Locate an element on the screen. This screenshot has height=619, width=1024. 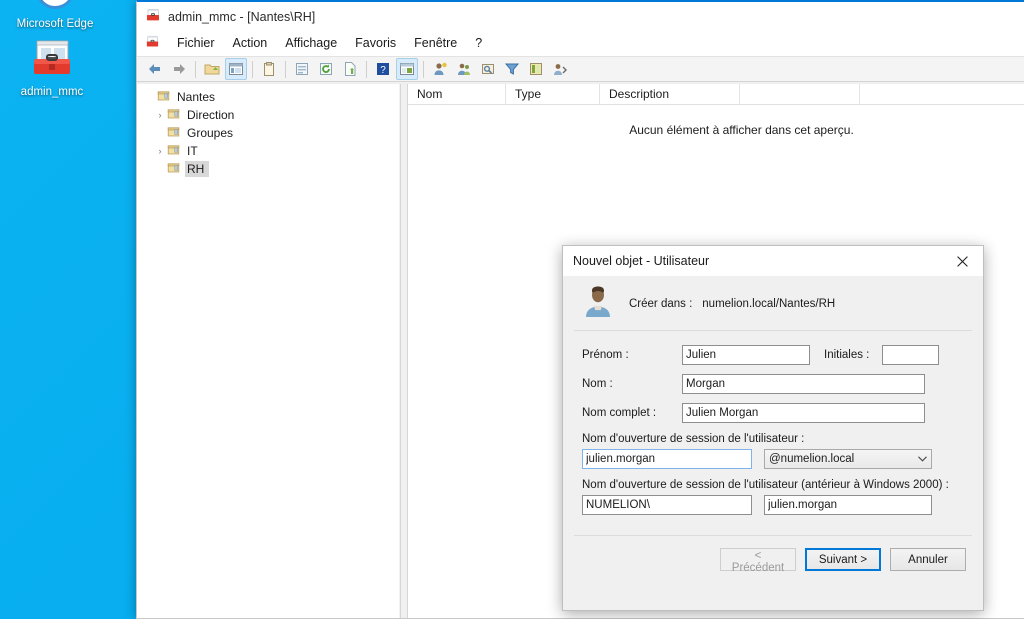
dialog-button-bar: < Précédent Suivant > Annuler is located at coordinates (773, 555).